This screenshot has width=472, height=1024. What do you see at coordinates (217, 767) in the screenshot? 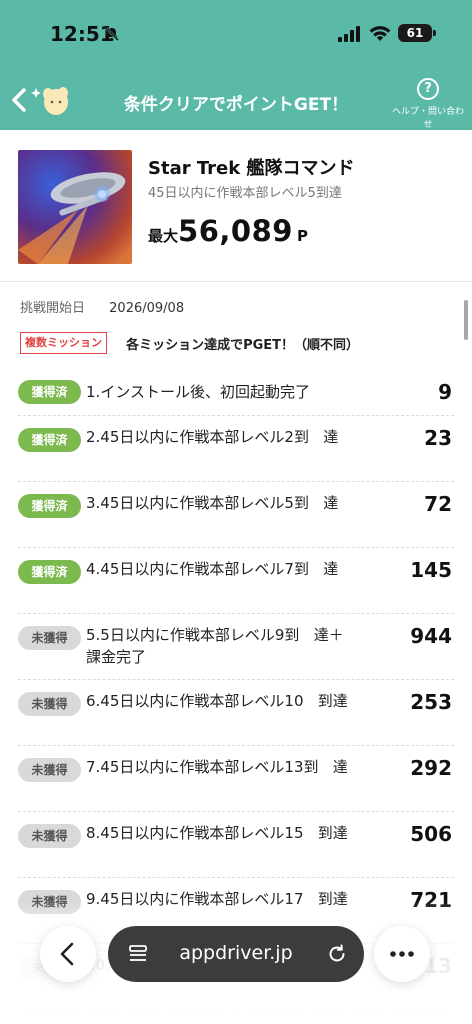
I see `mission-text: 7.45日以内に作戦本部レベル13到 達` at bounding box center [217, 767].